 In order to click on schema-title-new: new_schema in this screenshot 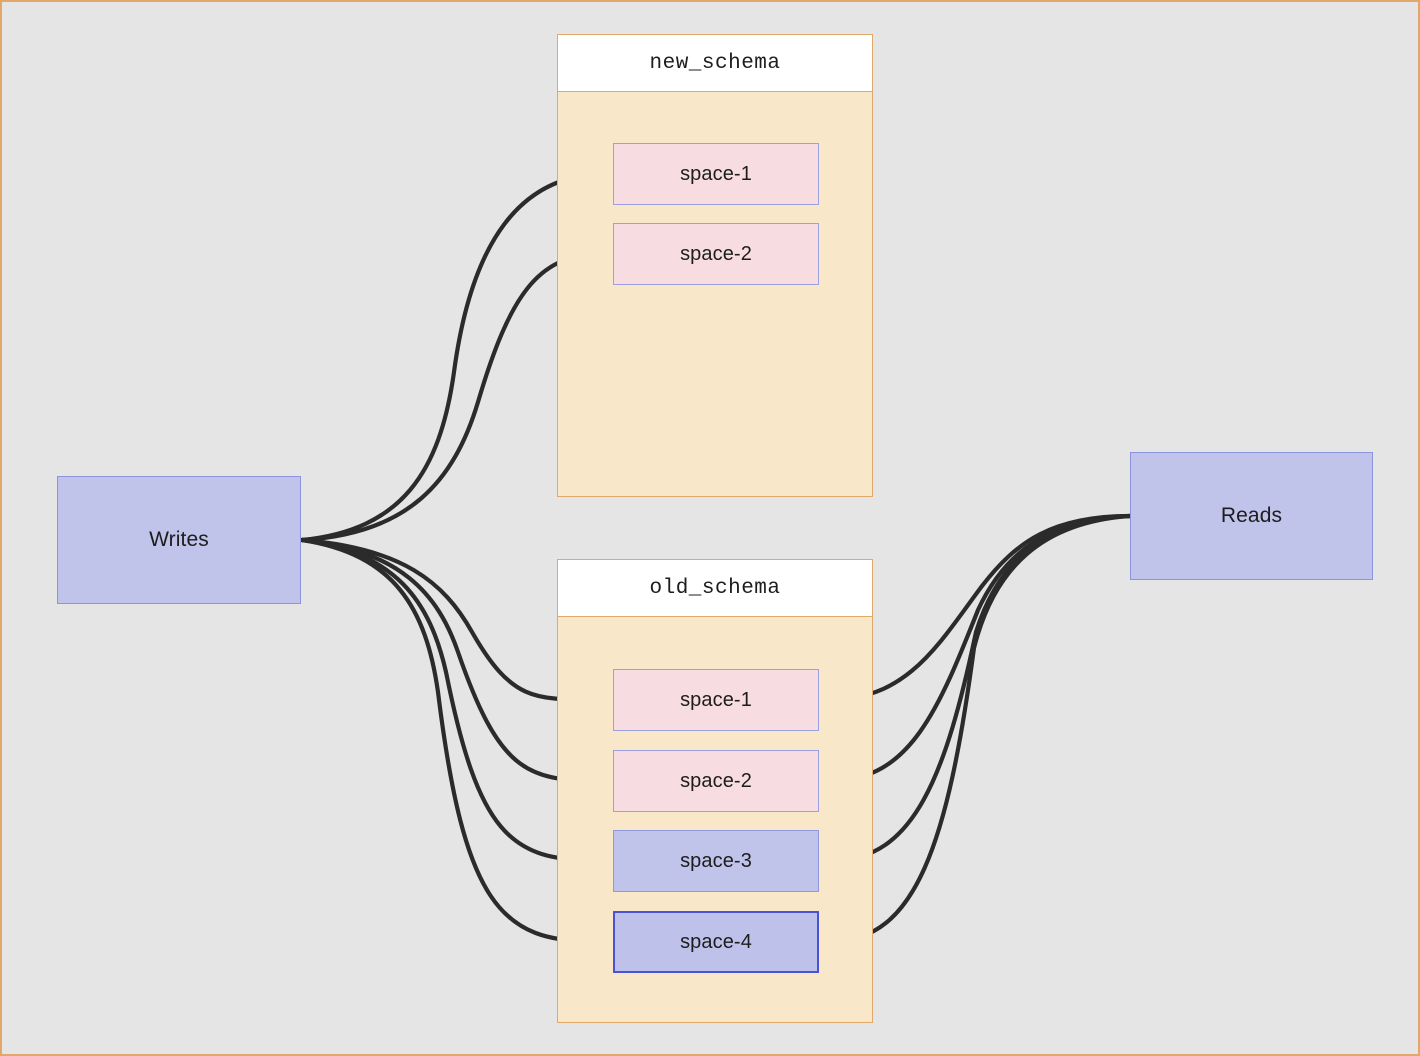, I will do `click(715, 63)`.